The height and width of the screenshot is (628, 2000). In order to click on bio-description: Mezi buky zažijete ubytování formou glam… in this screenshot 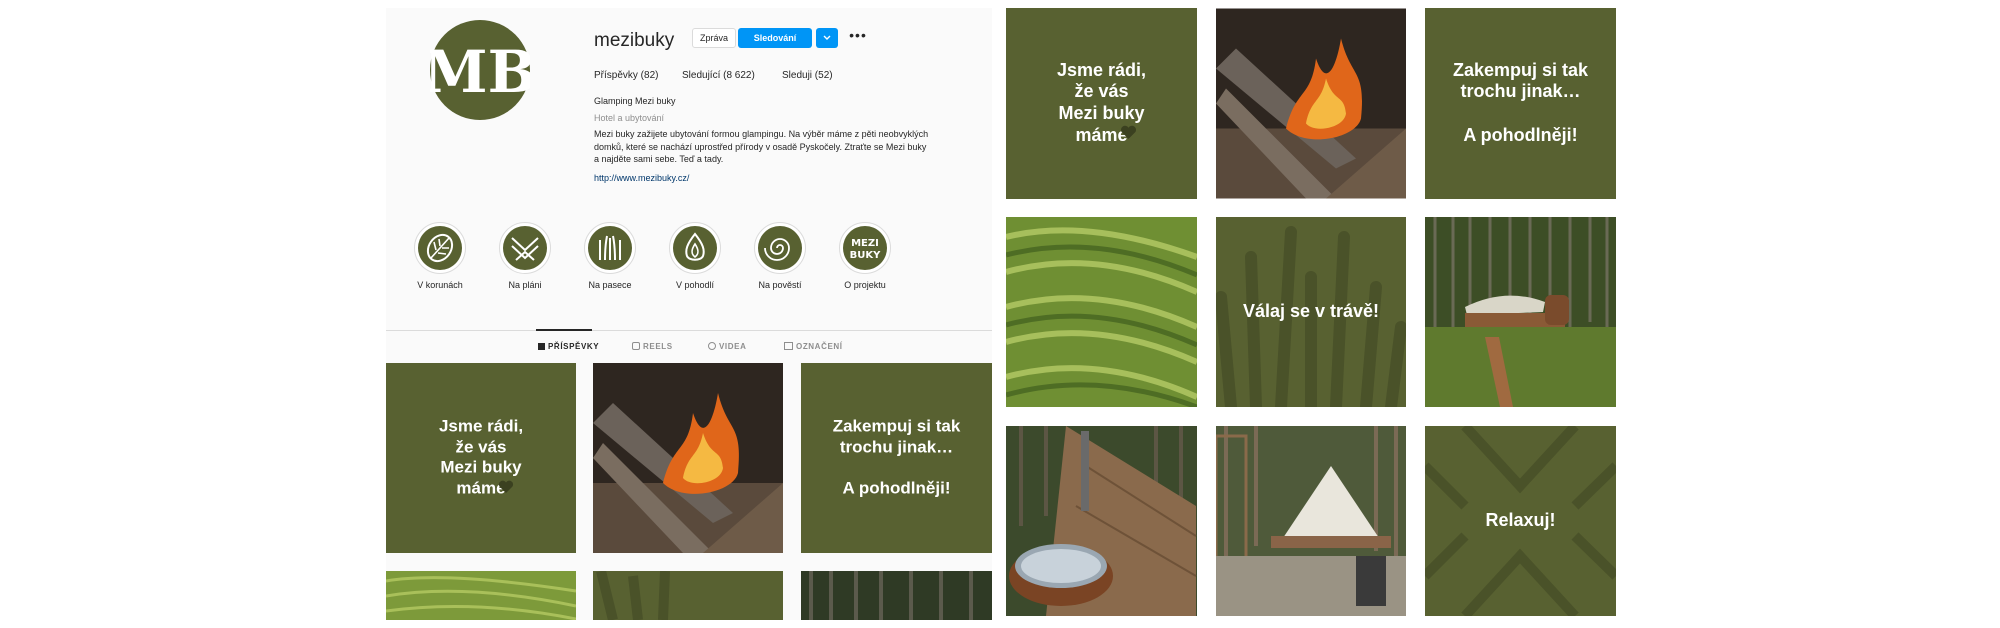, I will do `click(774, 147)`.